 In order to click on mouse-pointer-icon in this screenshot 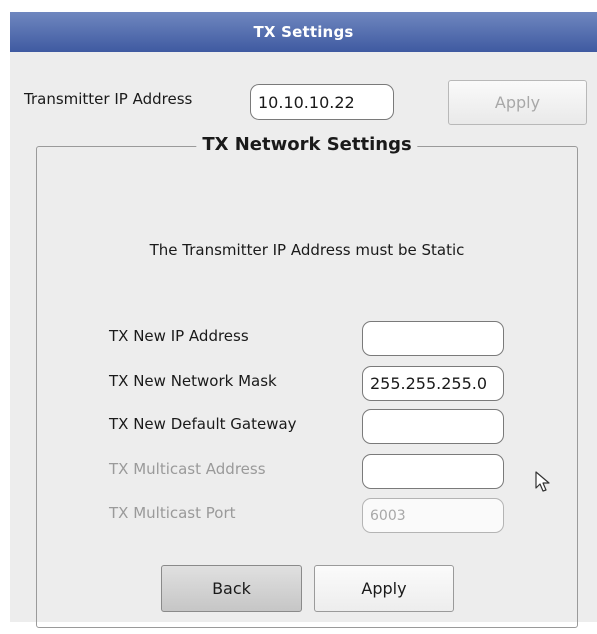, I will do `click(542, 481)`.